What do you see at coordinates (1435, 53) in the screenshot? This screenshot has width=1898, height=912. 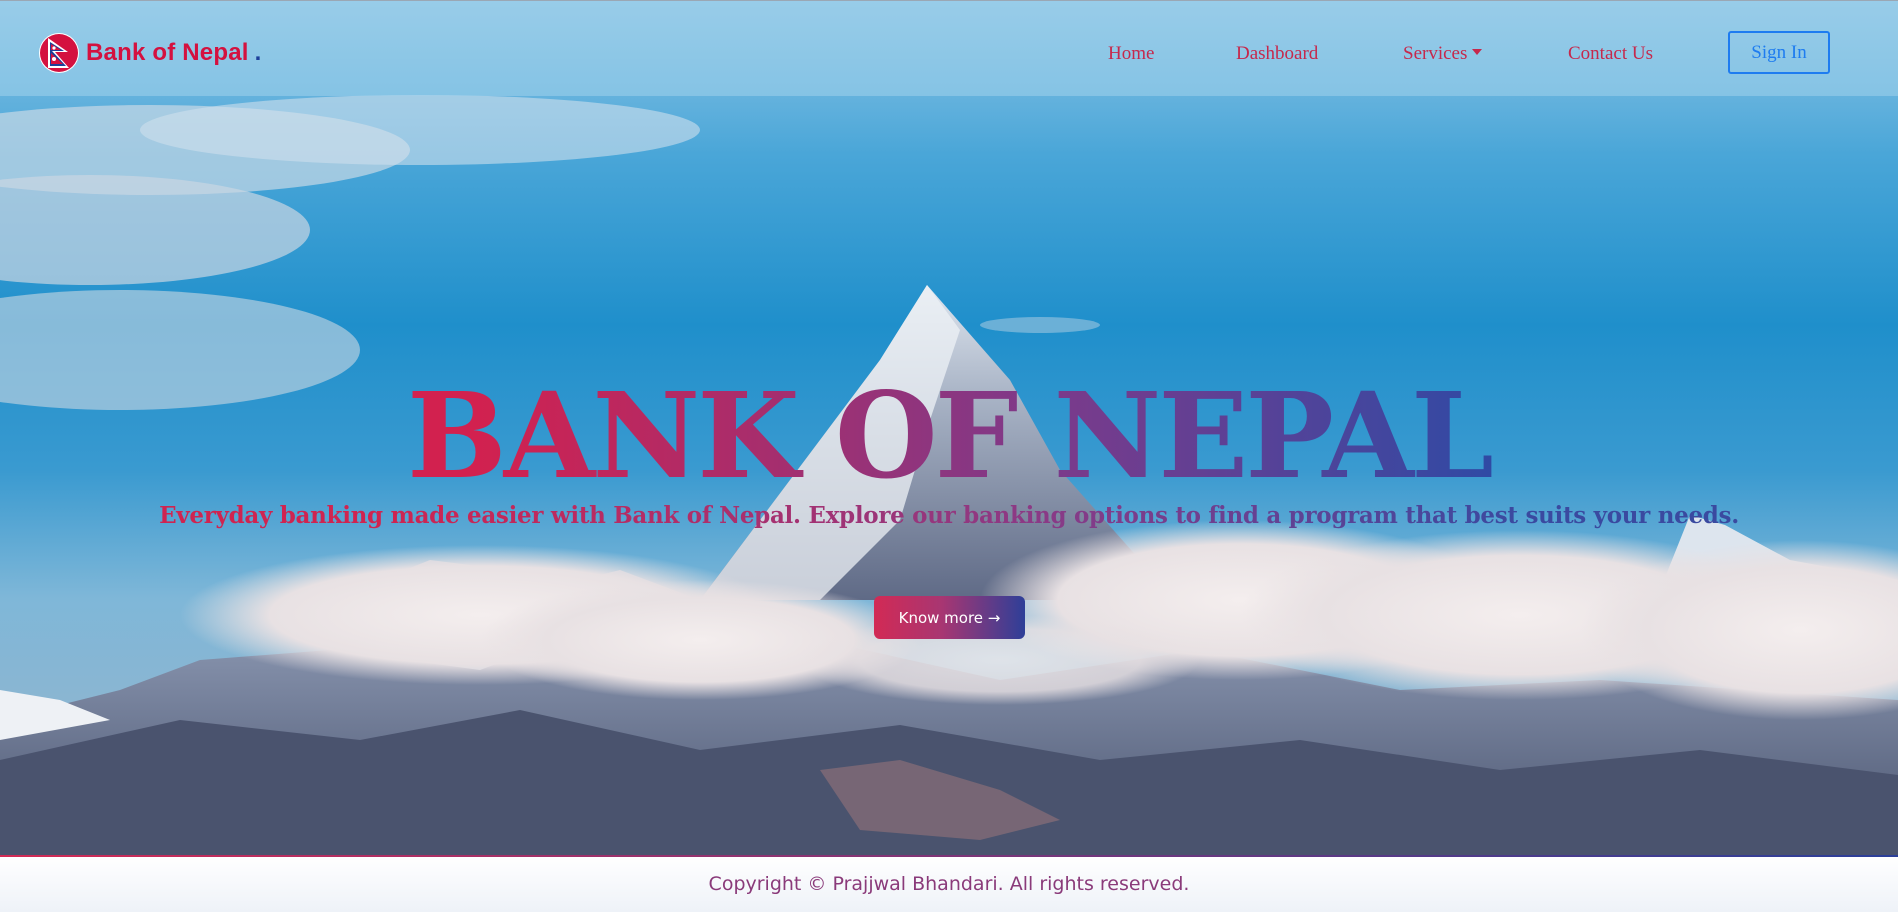 I see `nav-services-label: Services` at bounding box center [1435, 53].